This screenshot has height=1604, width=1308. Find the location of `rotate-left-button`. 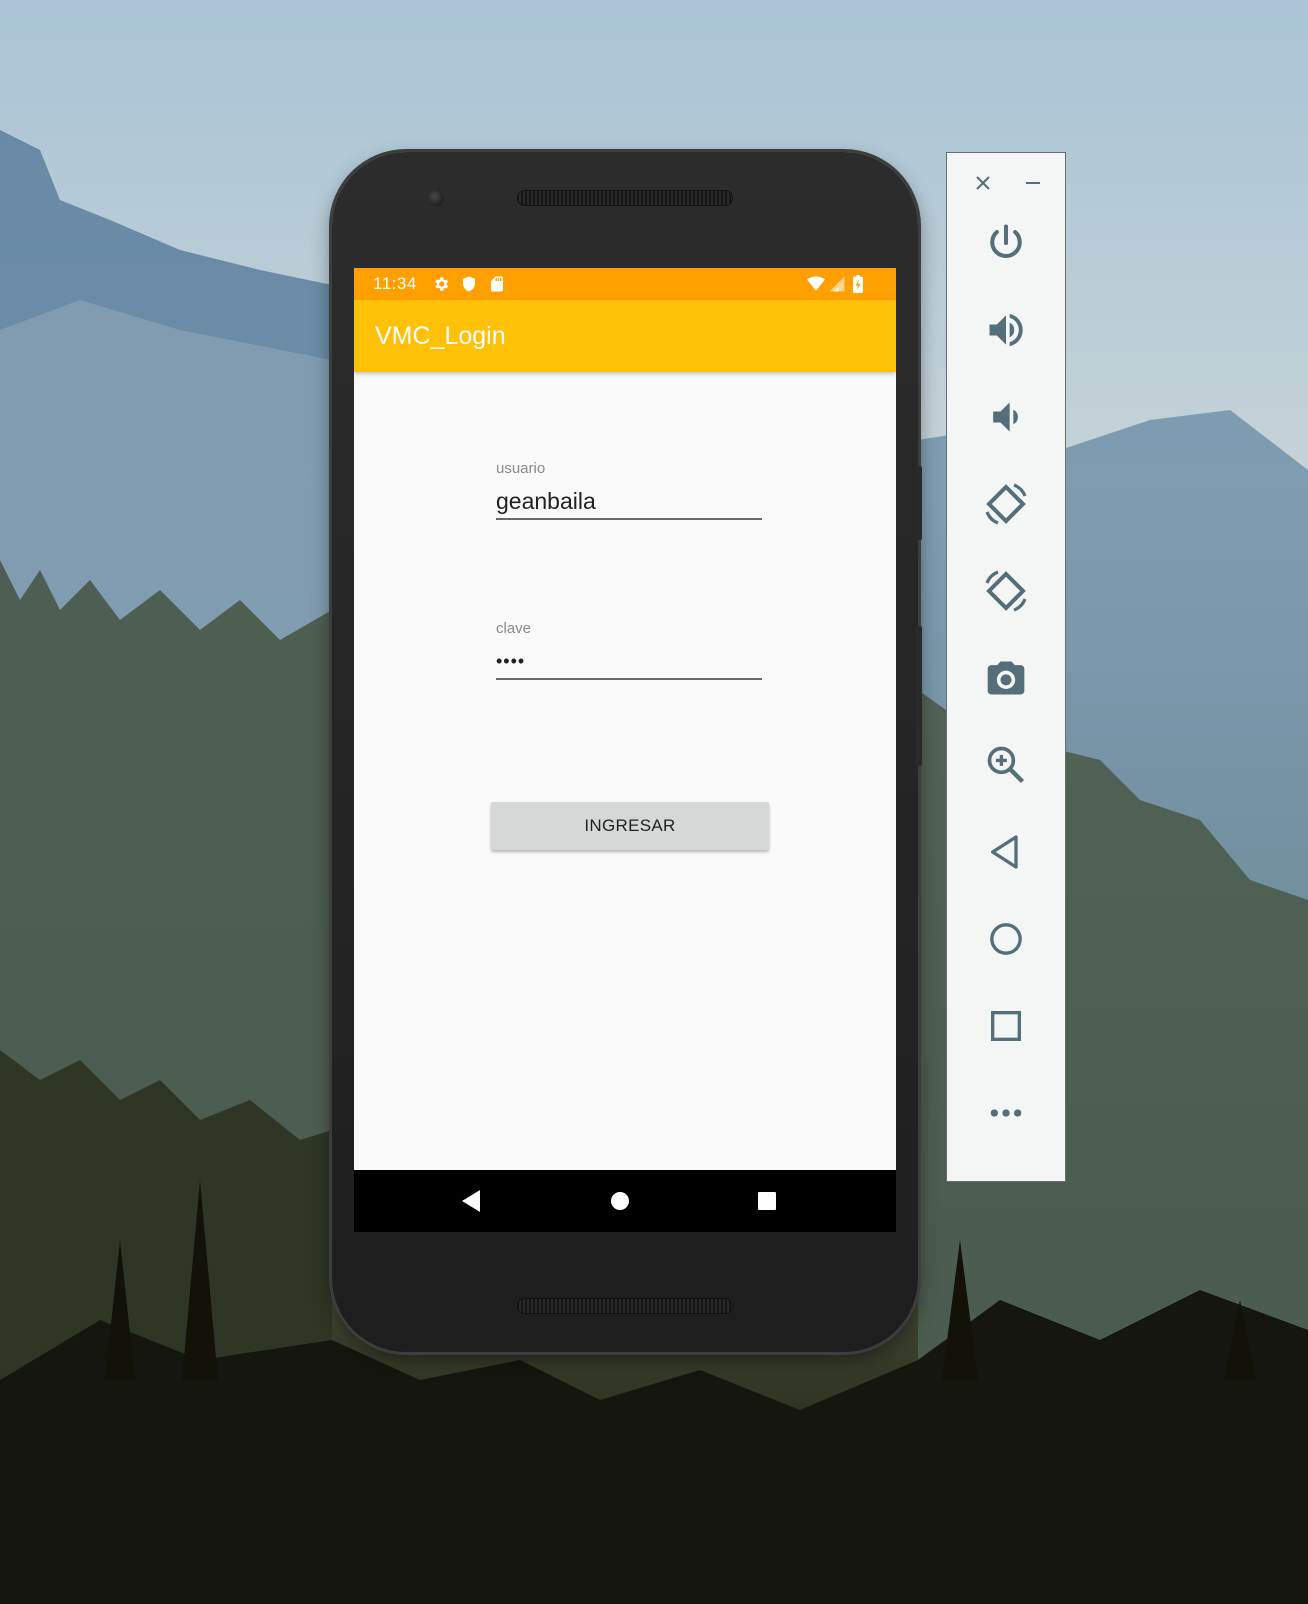

rotate-left-button is located at coordinates (1006, 504).